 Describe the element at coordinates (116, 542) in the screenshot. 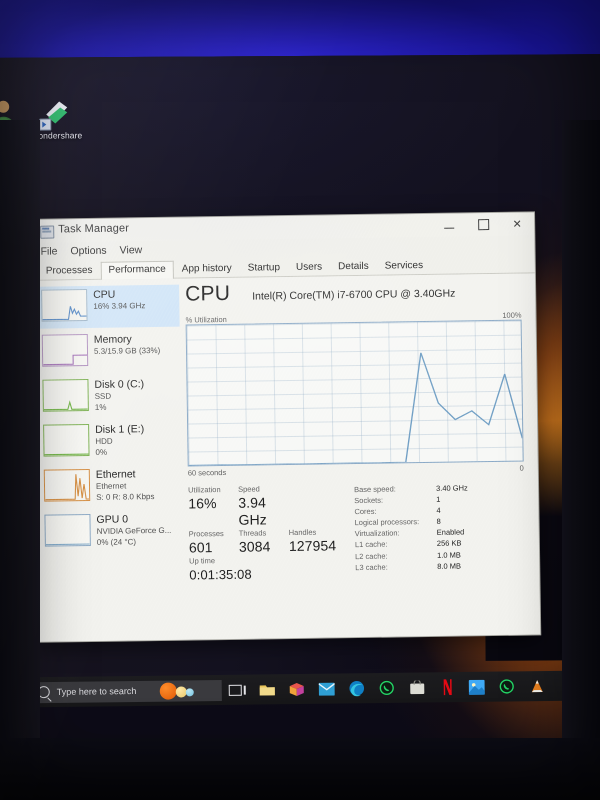

I see `sidebar-item-sub2: 0% (24 °C)` at that location.